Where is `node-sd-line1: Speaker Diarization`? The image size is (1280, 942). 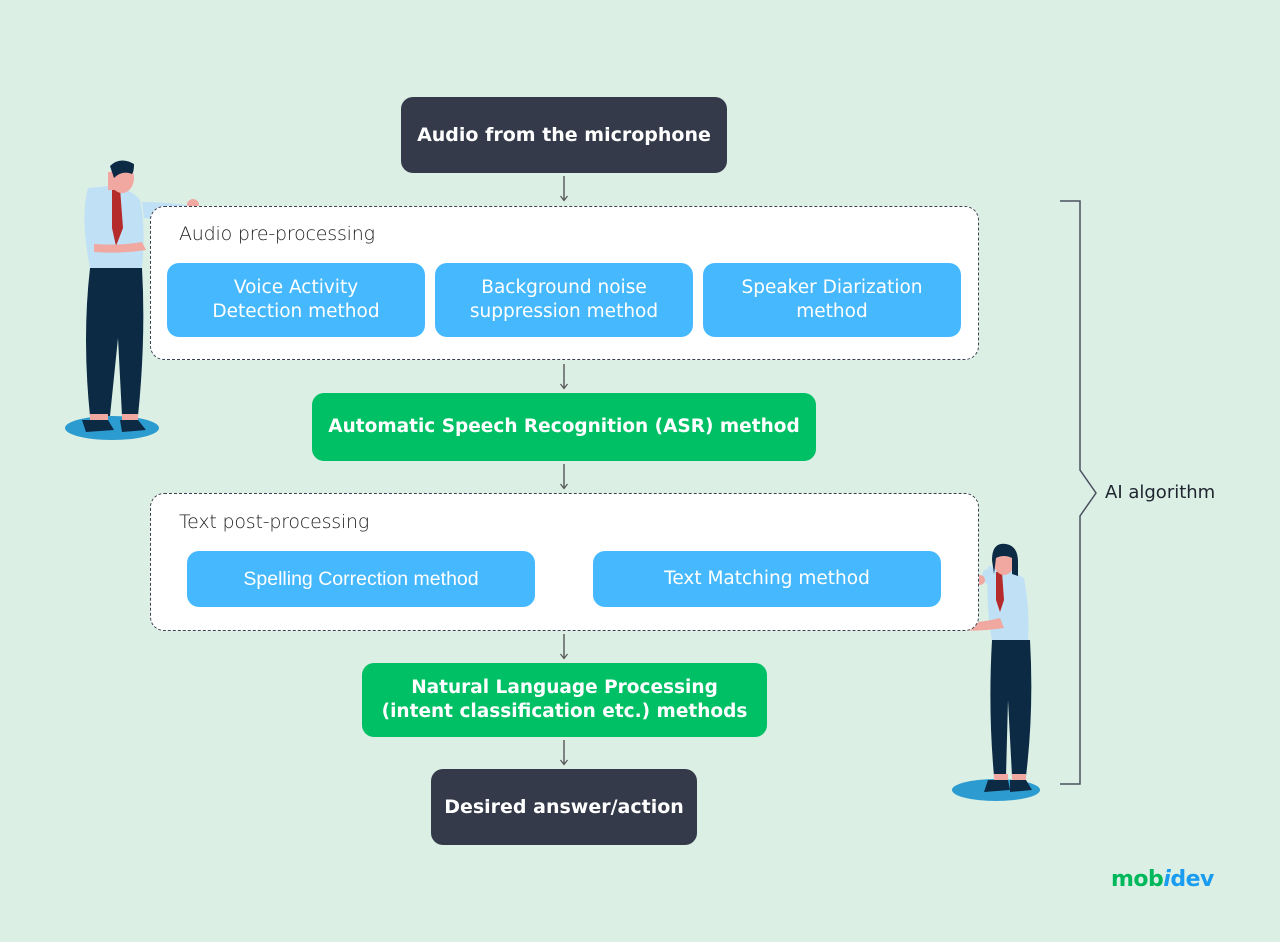 node-sd-line1: Speaker Diarization is located at coordinates (832, 287).